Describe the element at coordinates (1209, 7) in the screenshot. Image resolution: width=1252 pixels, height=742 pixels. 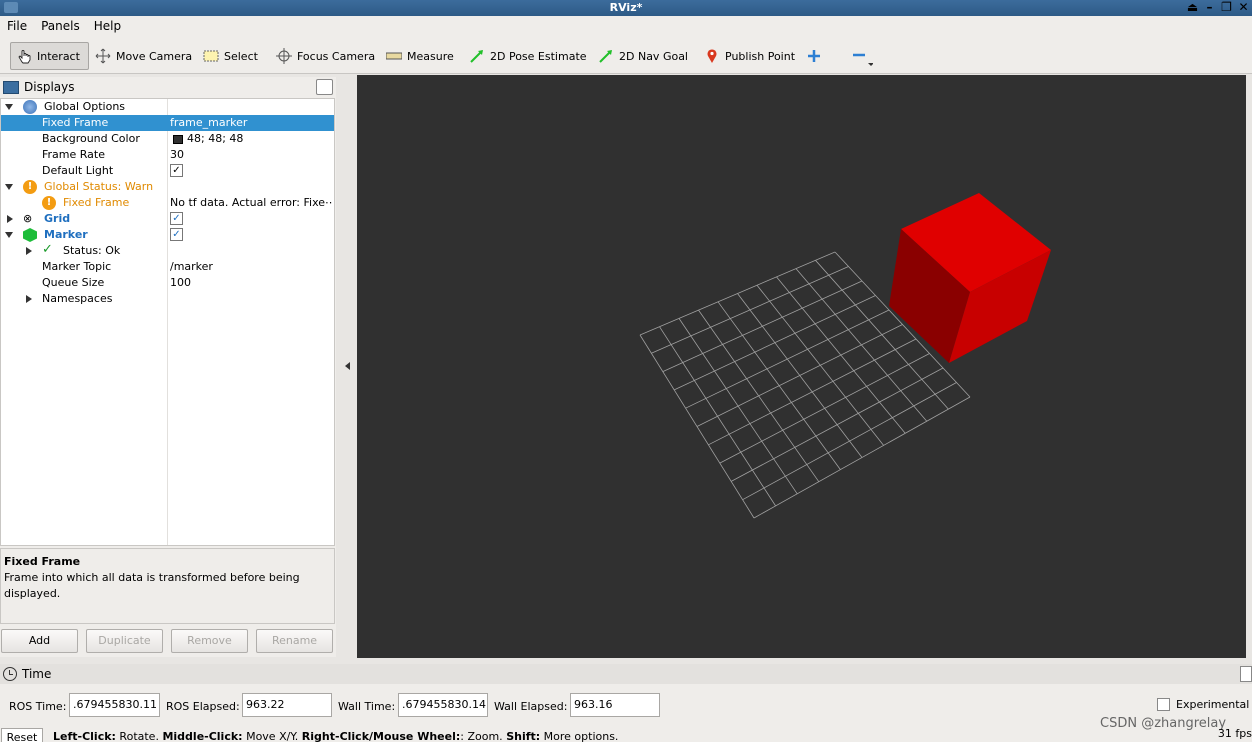
I see `minimize-button: –` at that location.